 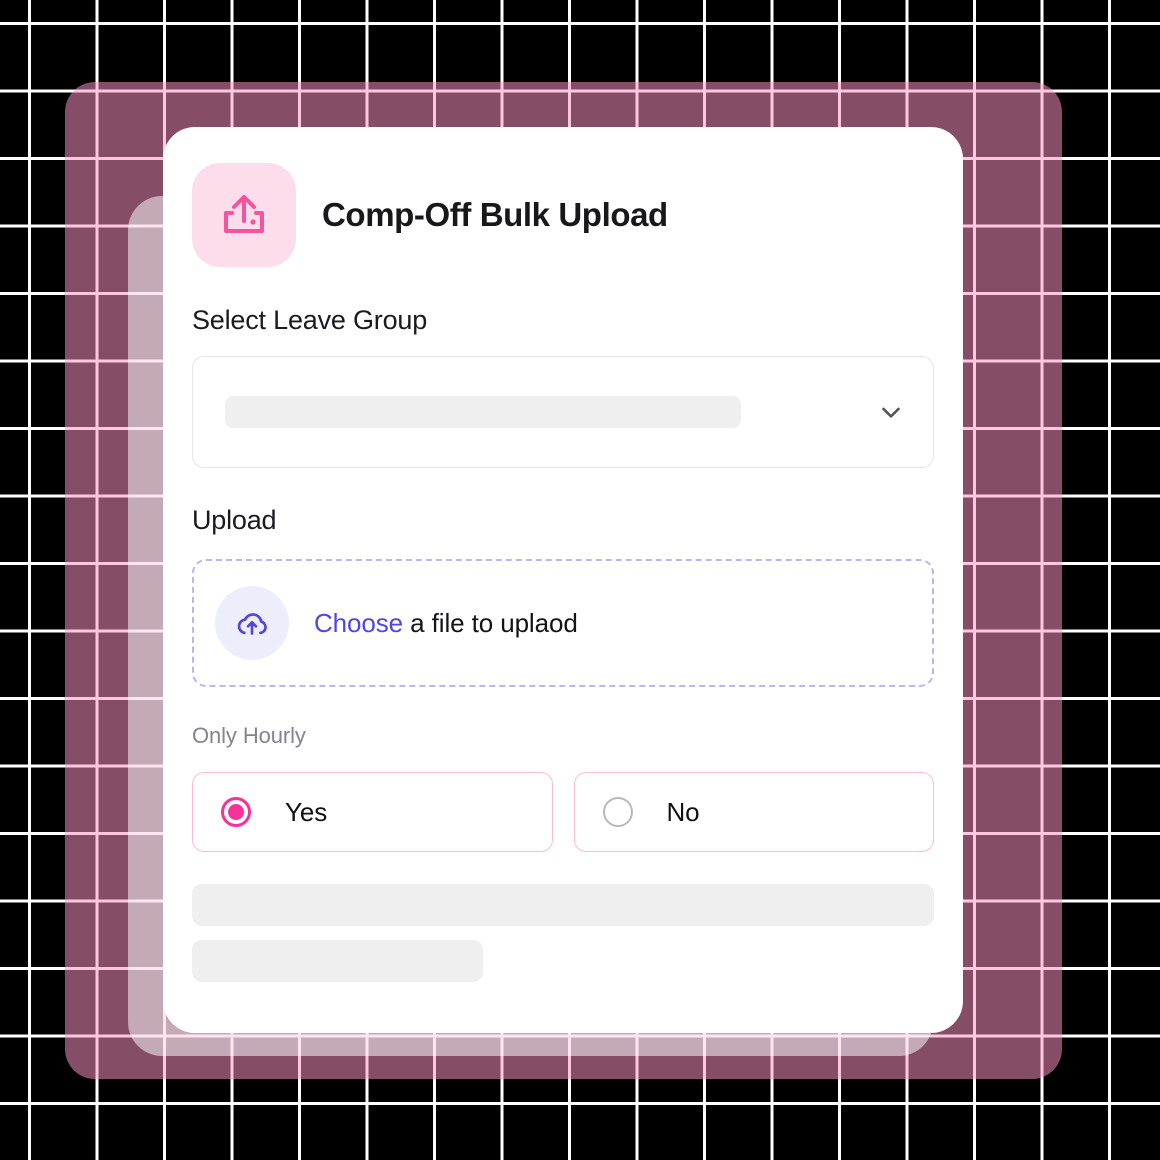 What do you see at coordinates (683, 811) in the screenshot?
I see `radio-label-no: No` at bounding box center [683, 811].